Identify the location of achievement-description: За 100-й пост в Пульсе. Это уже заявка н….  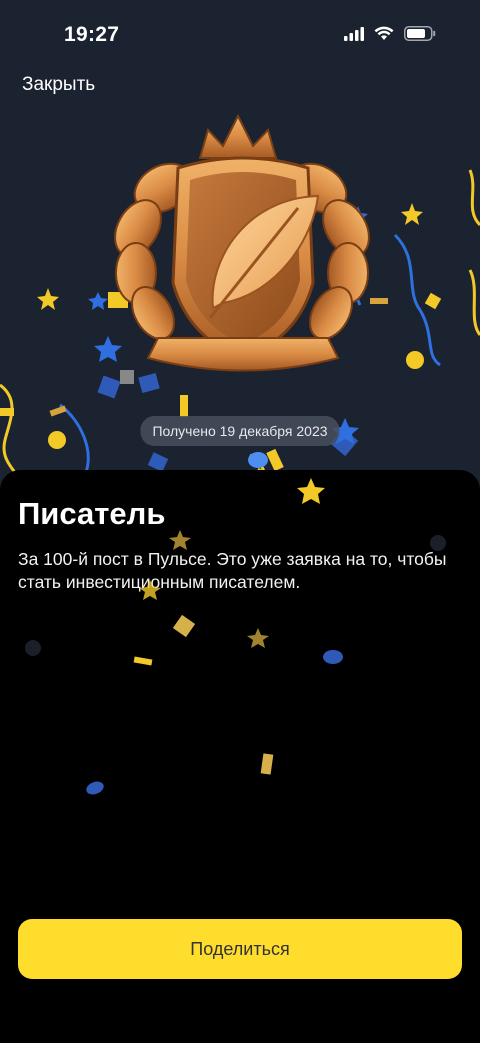
(232, 570).